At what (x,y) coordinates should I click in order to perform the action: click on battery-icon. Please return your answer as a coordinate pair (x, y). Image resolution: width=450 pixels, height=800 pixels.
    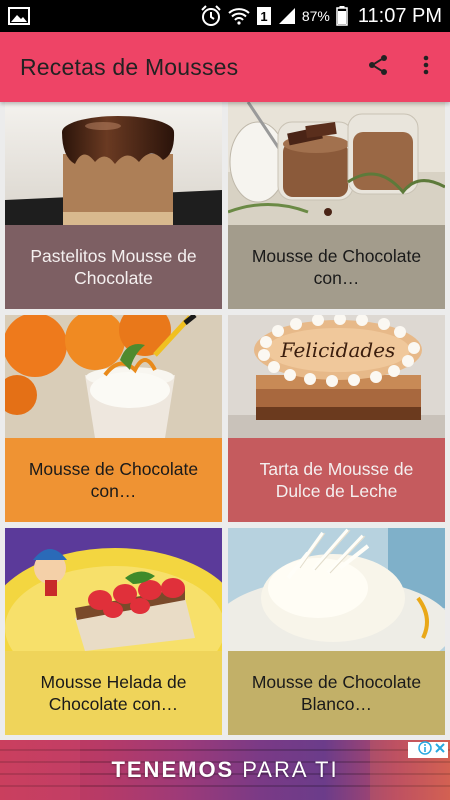
    Looking at the image, I should click on (342, 16).